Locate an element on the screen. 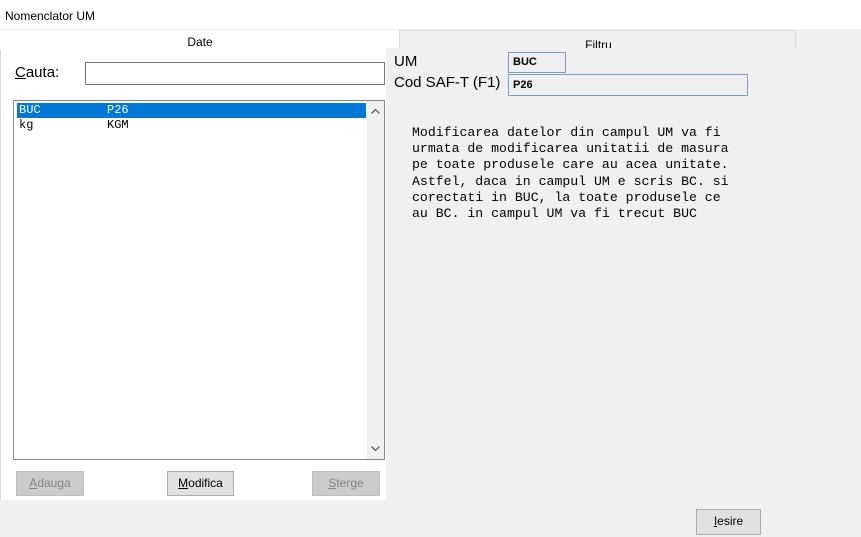 Image resolution: width=861 pixels, height=537 pixels. tab-date-label: Date is located at coordinates (200, 42).